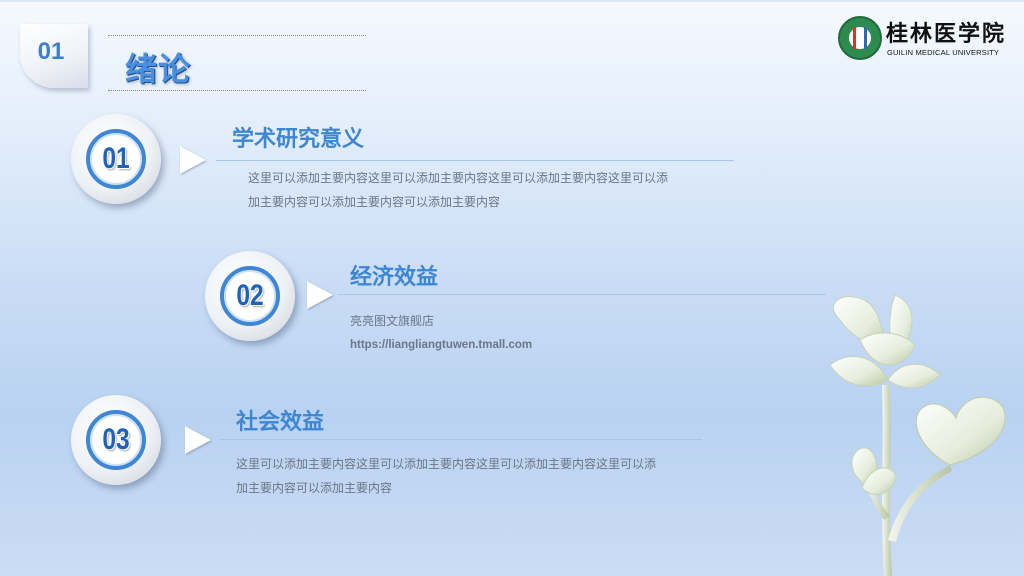  I want to click on item-3-badge: 03, so click(116, 440).